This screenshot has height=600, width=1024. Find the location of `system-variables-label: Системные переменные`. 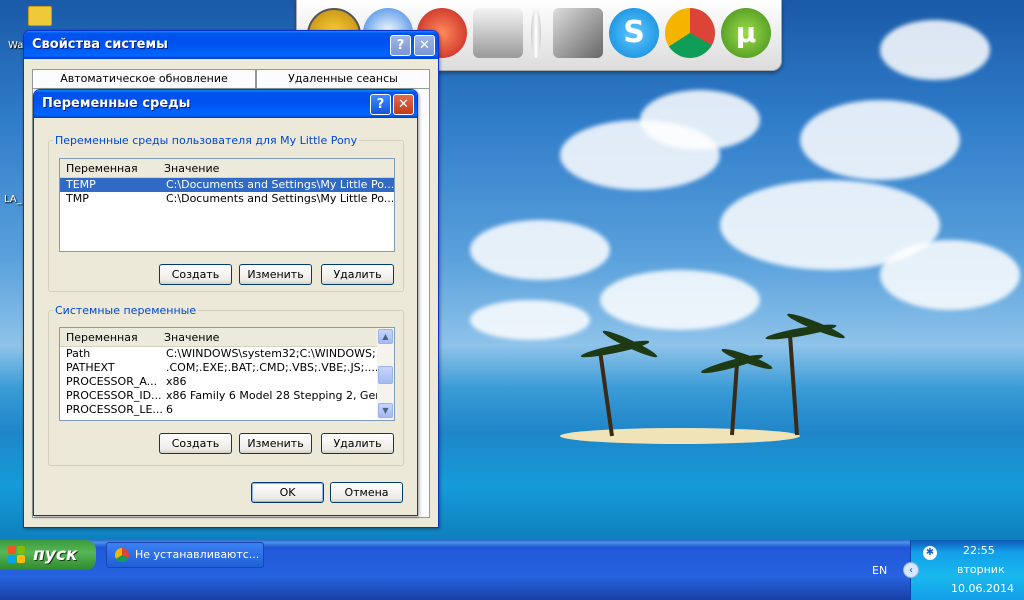

system-variables-label: Системные переменные is located at coordinates (126, 310).